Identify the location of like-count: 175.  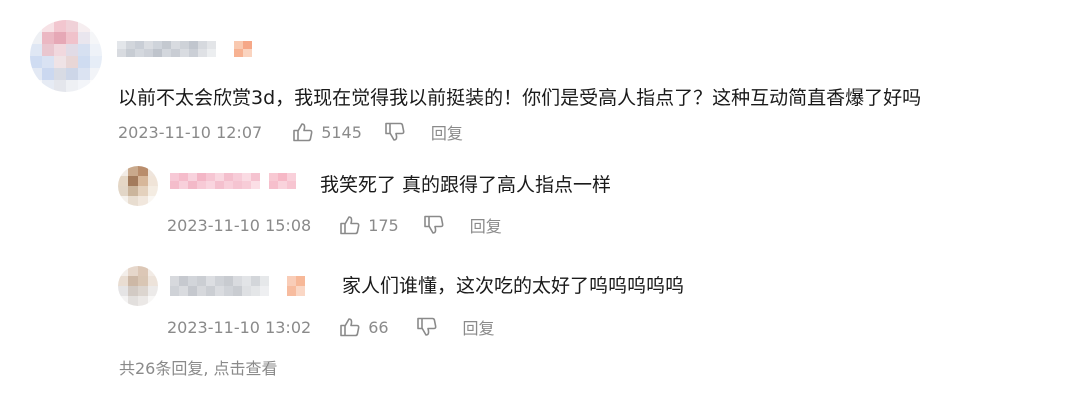
(383, 225).